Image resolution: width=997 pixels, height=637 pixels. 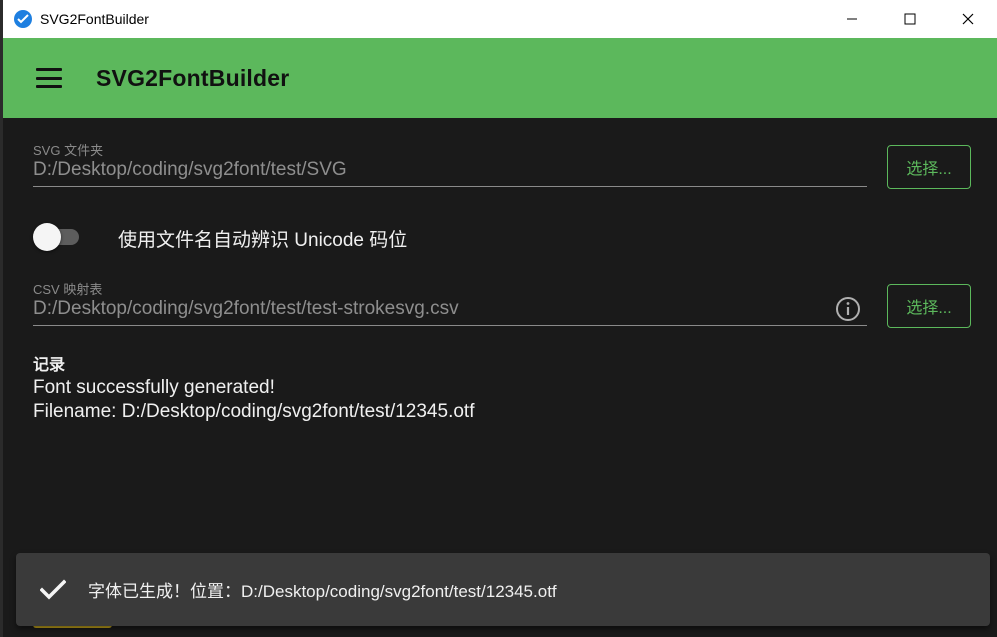 I want to click on close-window-button, so click(x=968, y=19).